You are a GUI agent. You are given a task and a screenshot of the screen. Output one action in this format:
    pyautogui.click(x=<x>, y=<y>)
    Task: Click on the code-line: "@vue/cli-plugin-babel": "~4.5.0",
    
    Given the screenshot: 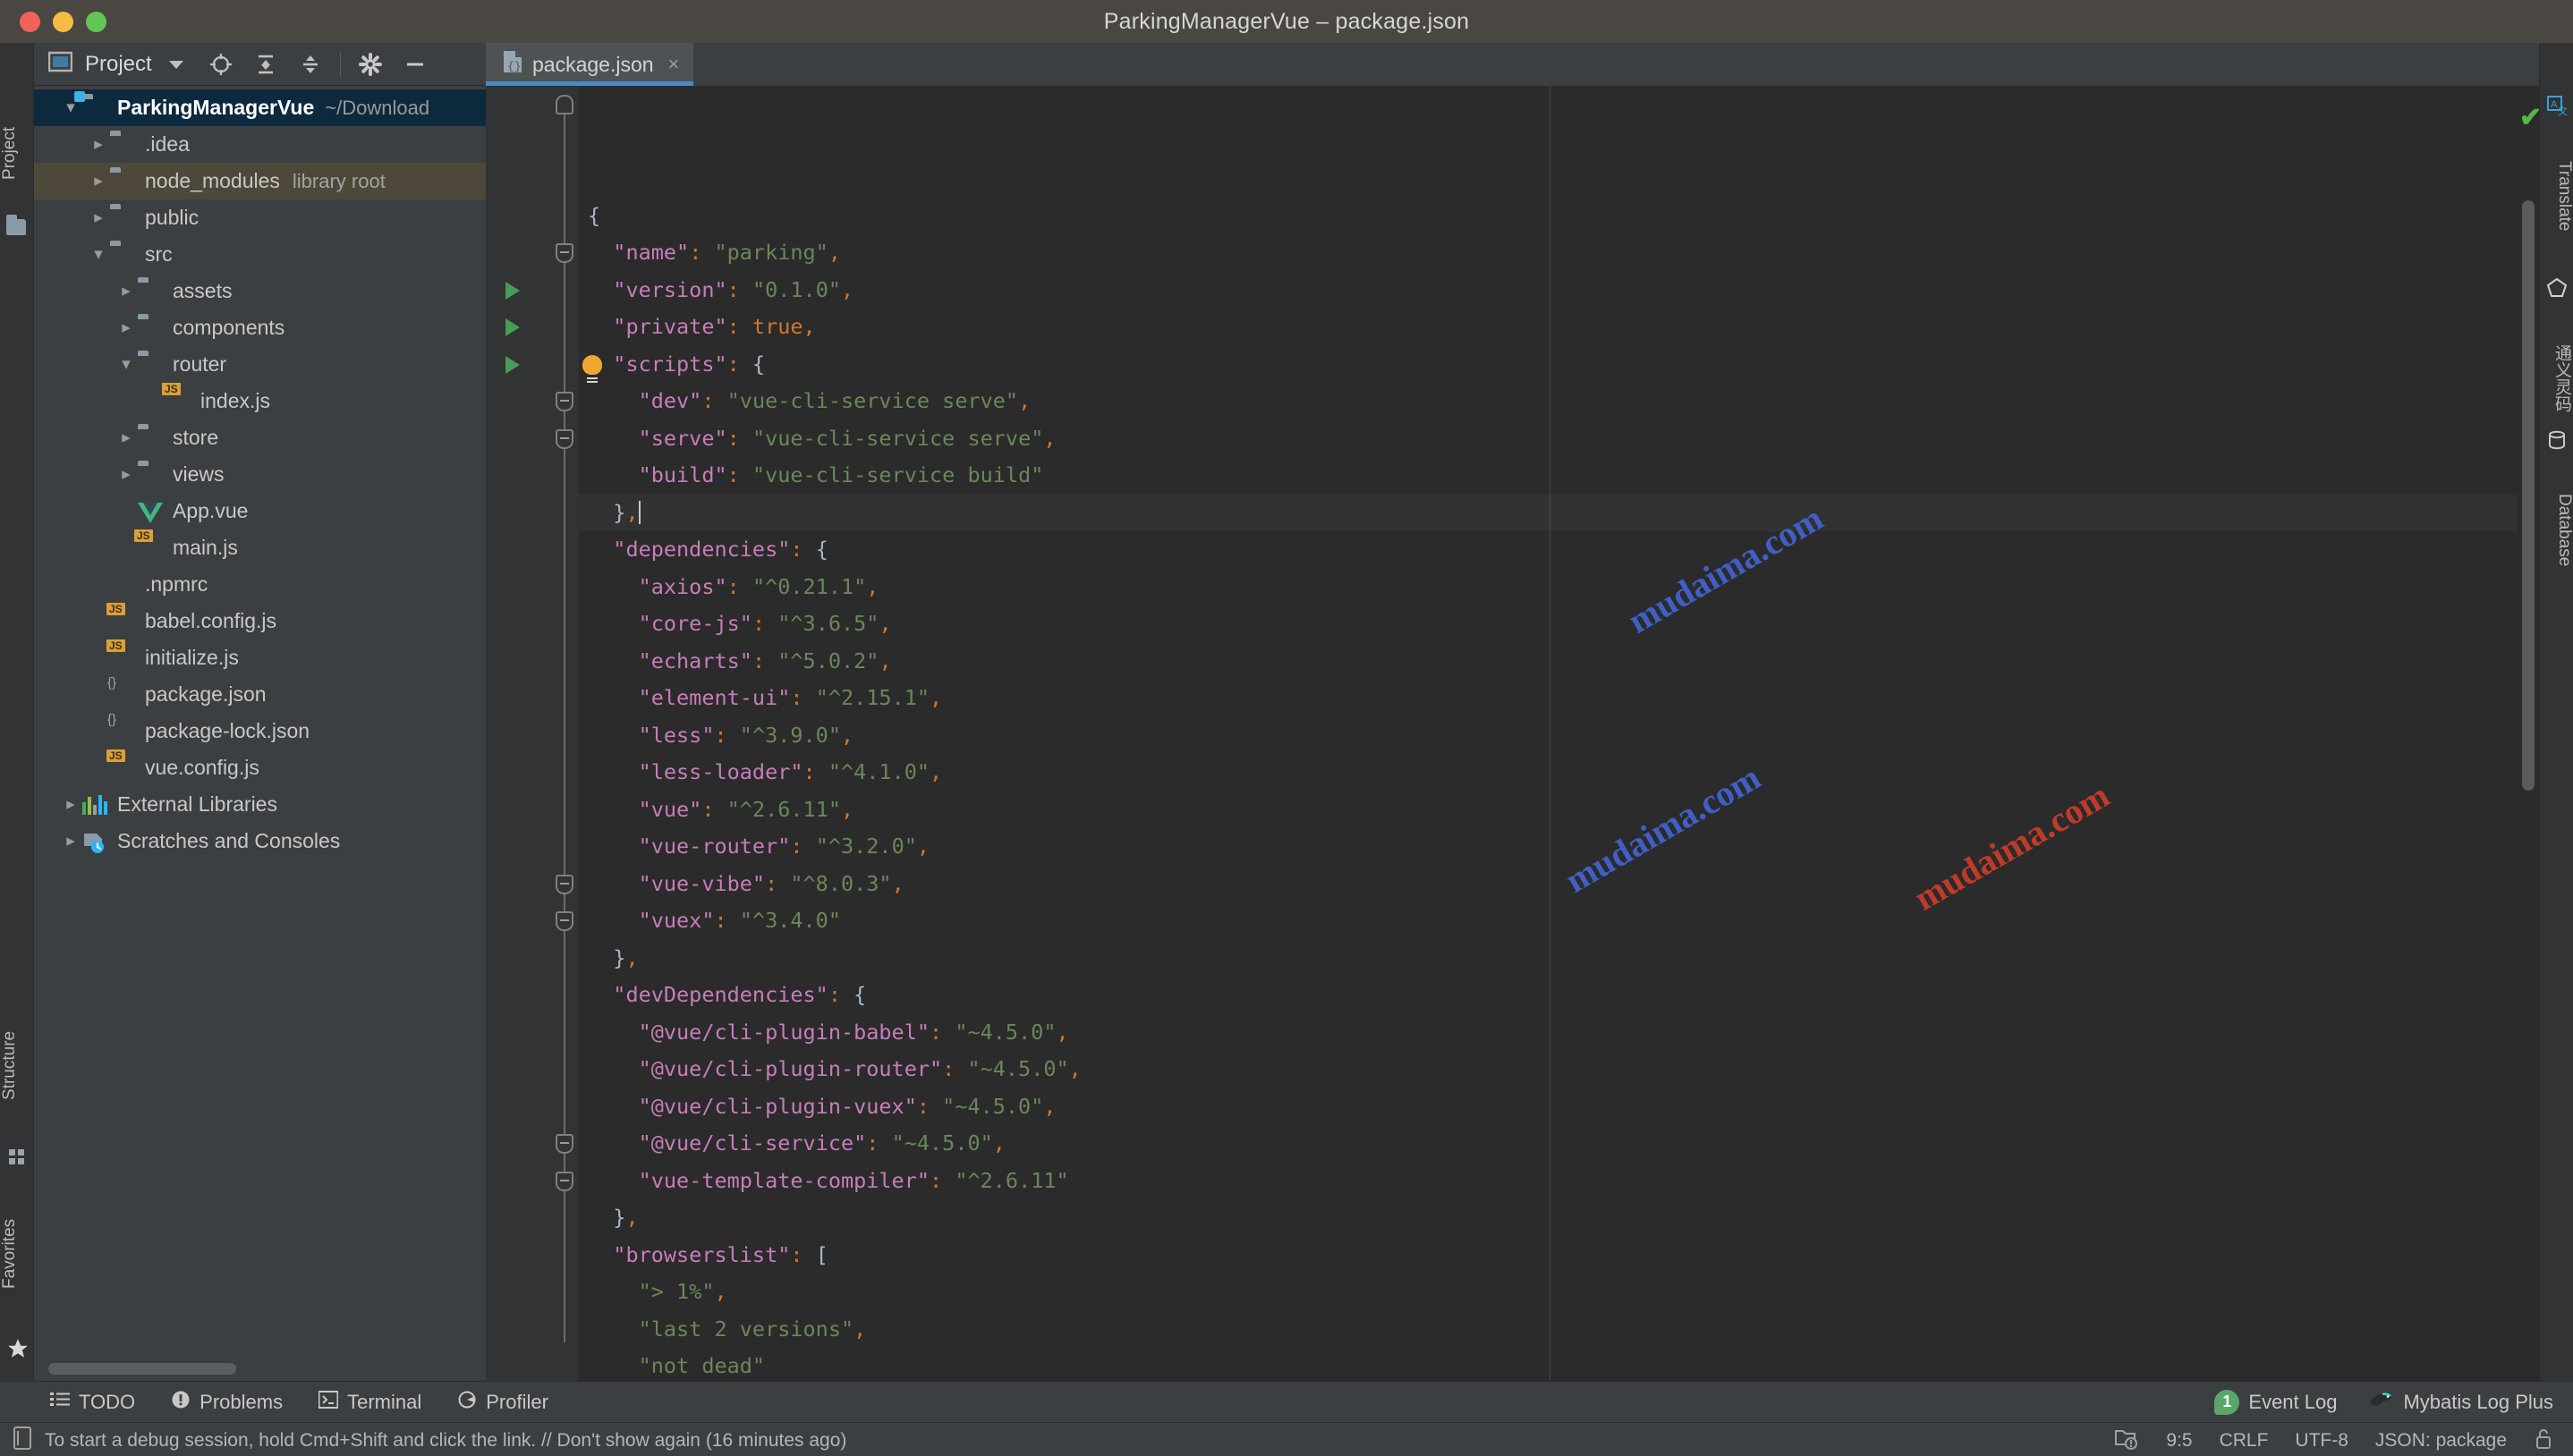 What is the action you would take?
    pyautogui.click(x=1548, y=1033)
    